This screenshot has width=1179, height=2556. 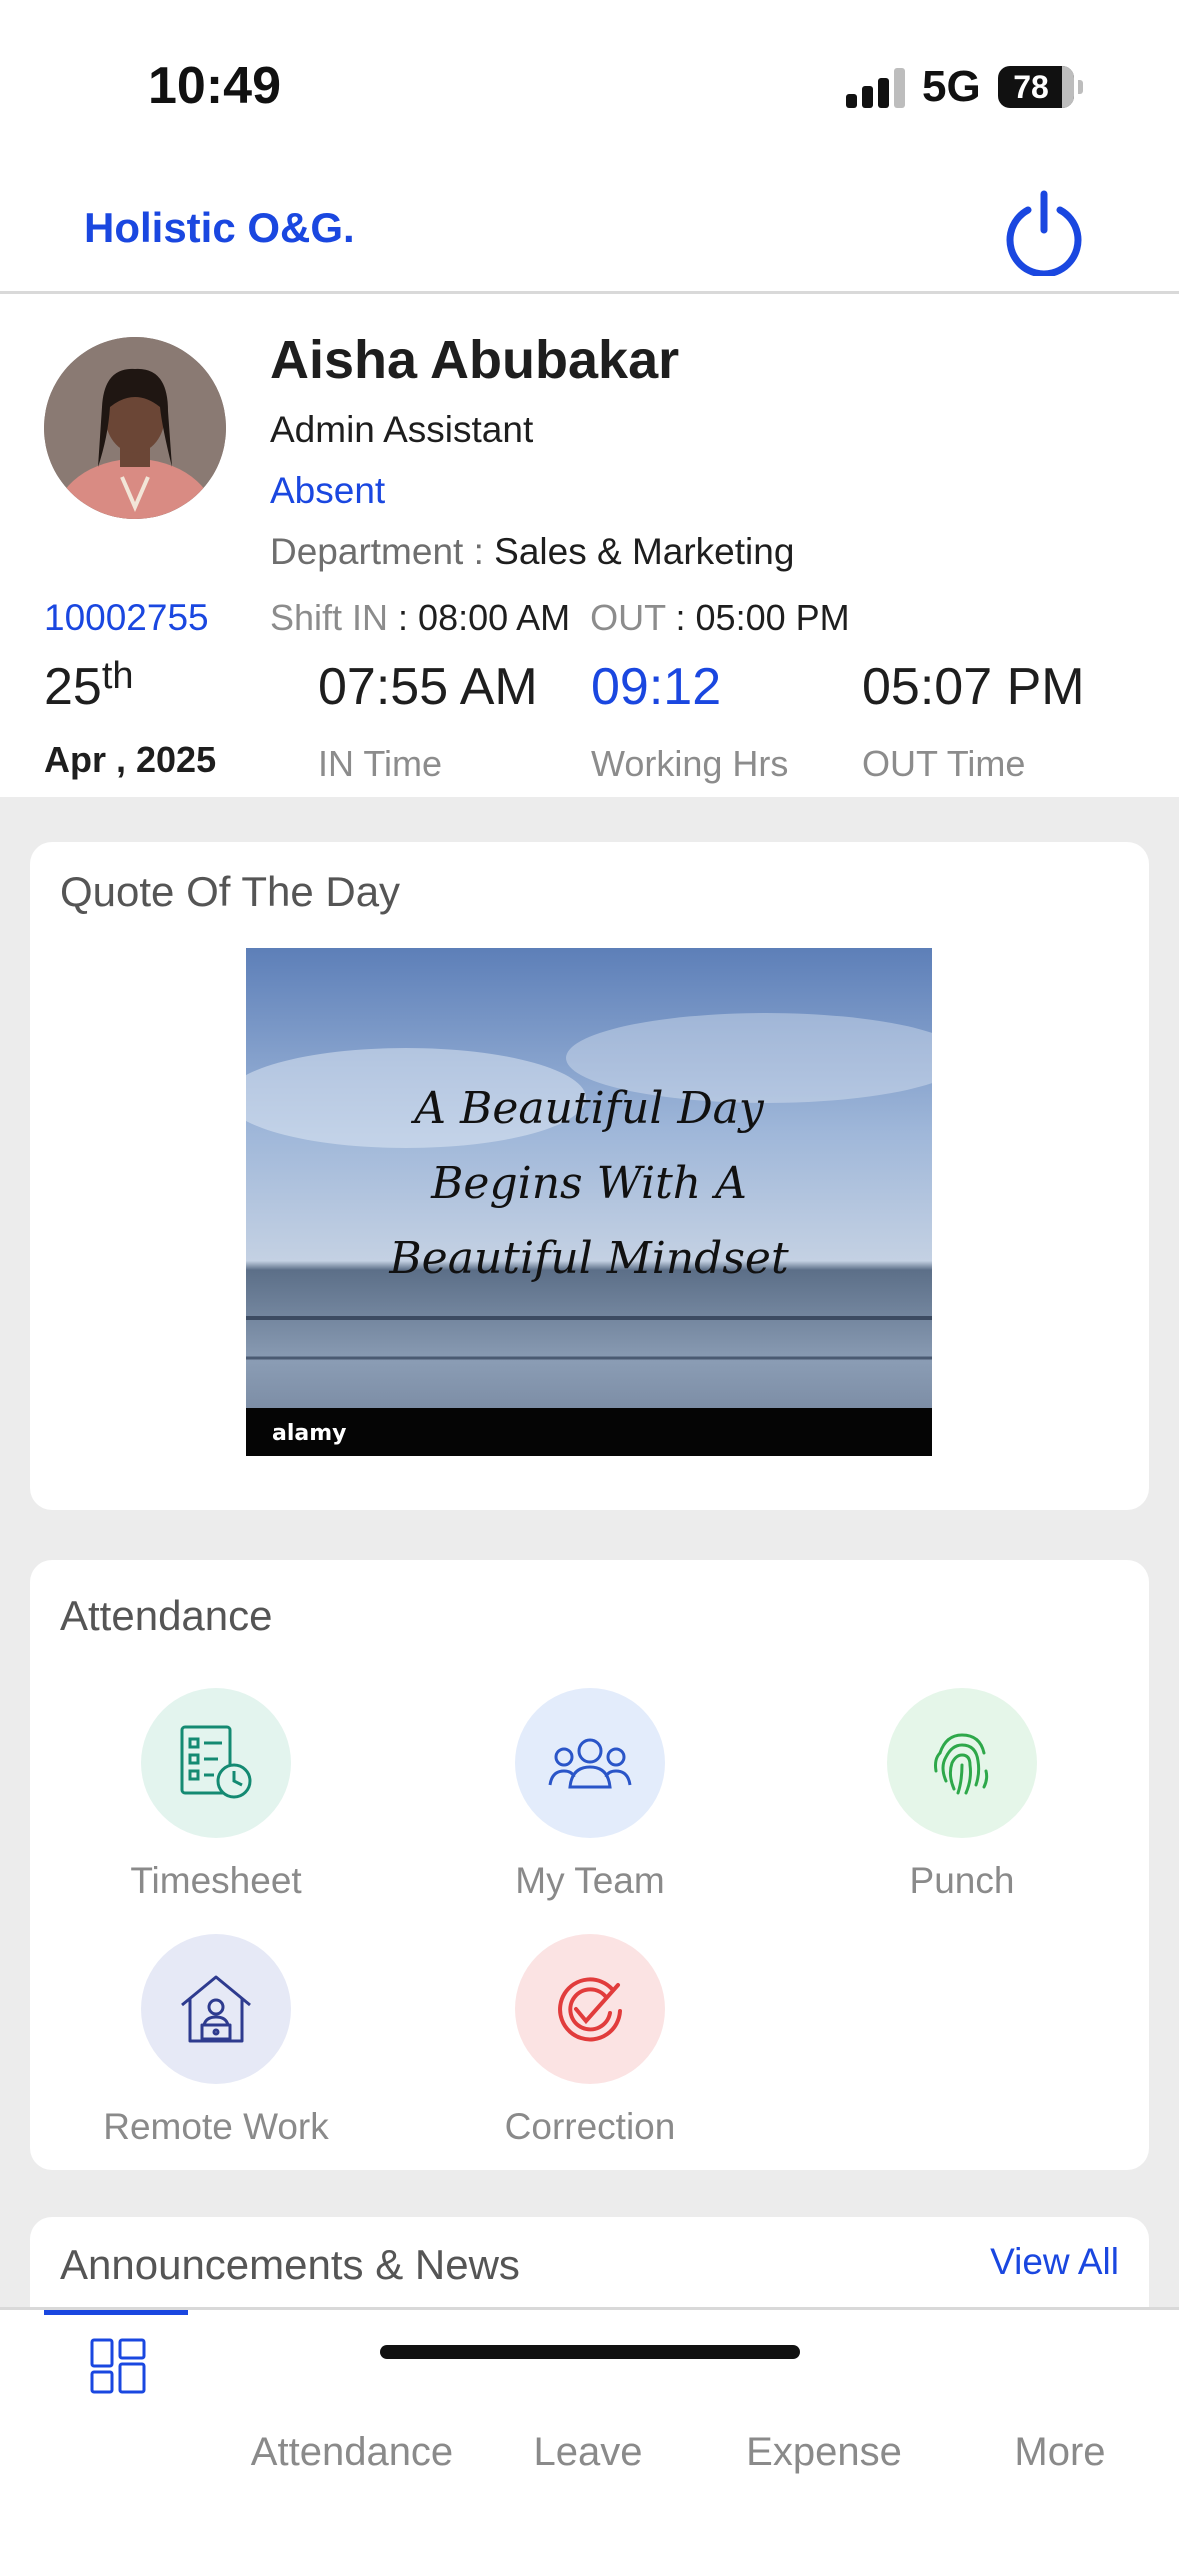 I want to click on tile-correction: Correction, so click(x=590, y=2041).